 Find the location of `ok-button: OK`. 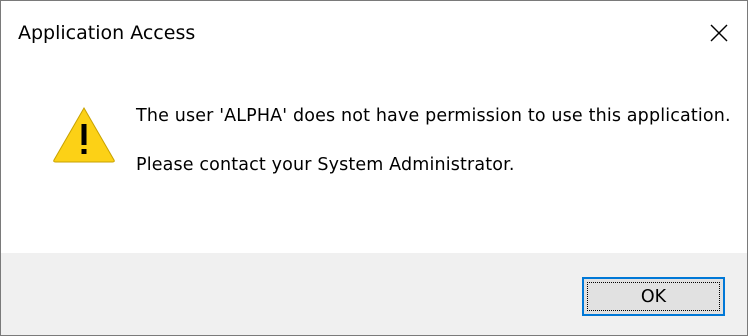

ok-button: OK is located at coordinates (653, 296).